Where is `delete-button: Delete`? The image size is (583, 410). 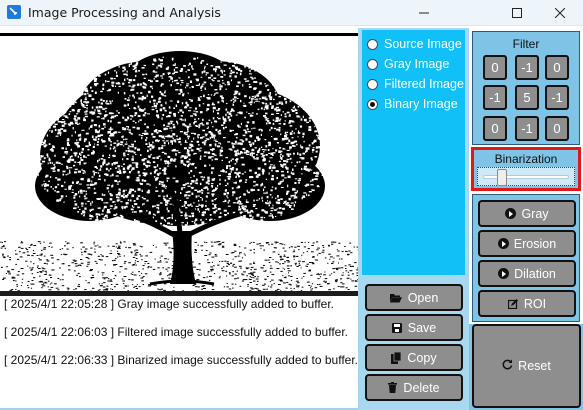 delete-button: Delete is located at coordinates (414, 387).